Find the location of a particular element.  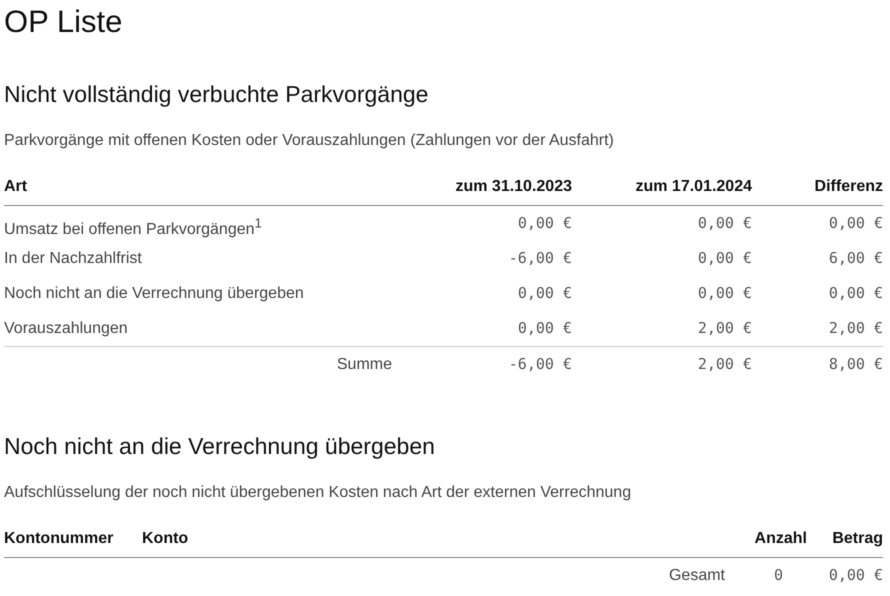

section-heading: Noch nicht an die Verrechnung übergeben is located at coordinates (220, 446).